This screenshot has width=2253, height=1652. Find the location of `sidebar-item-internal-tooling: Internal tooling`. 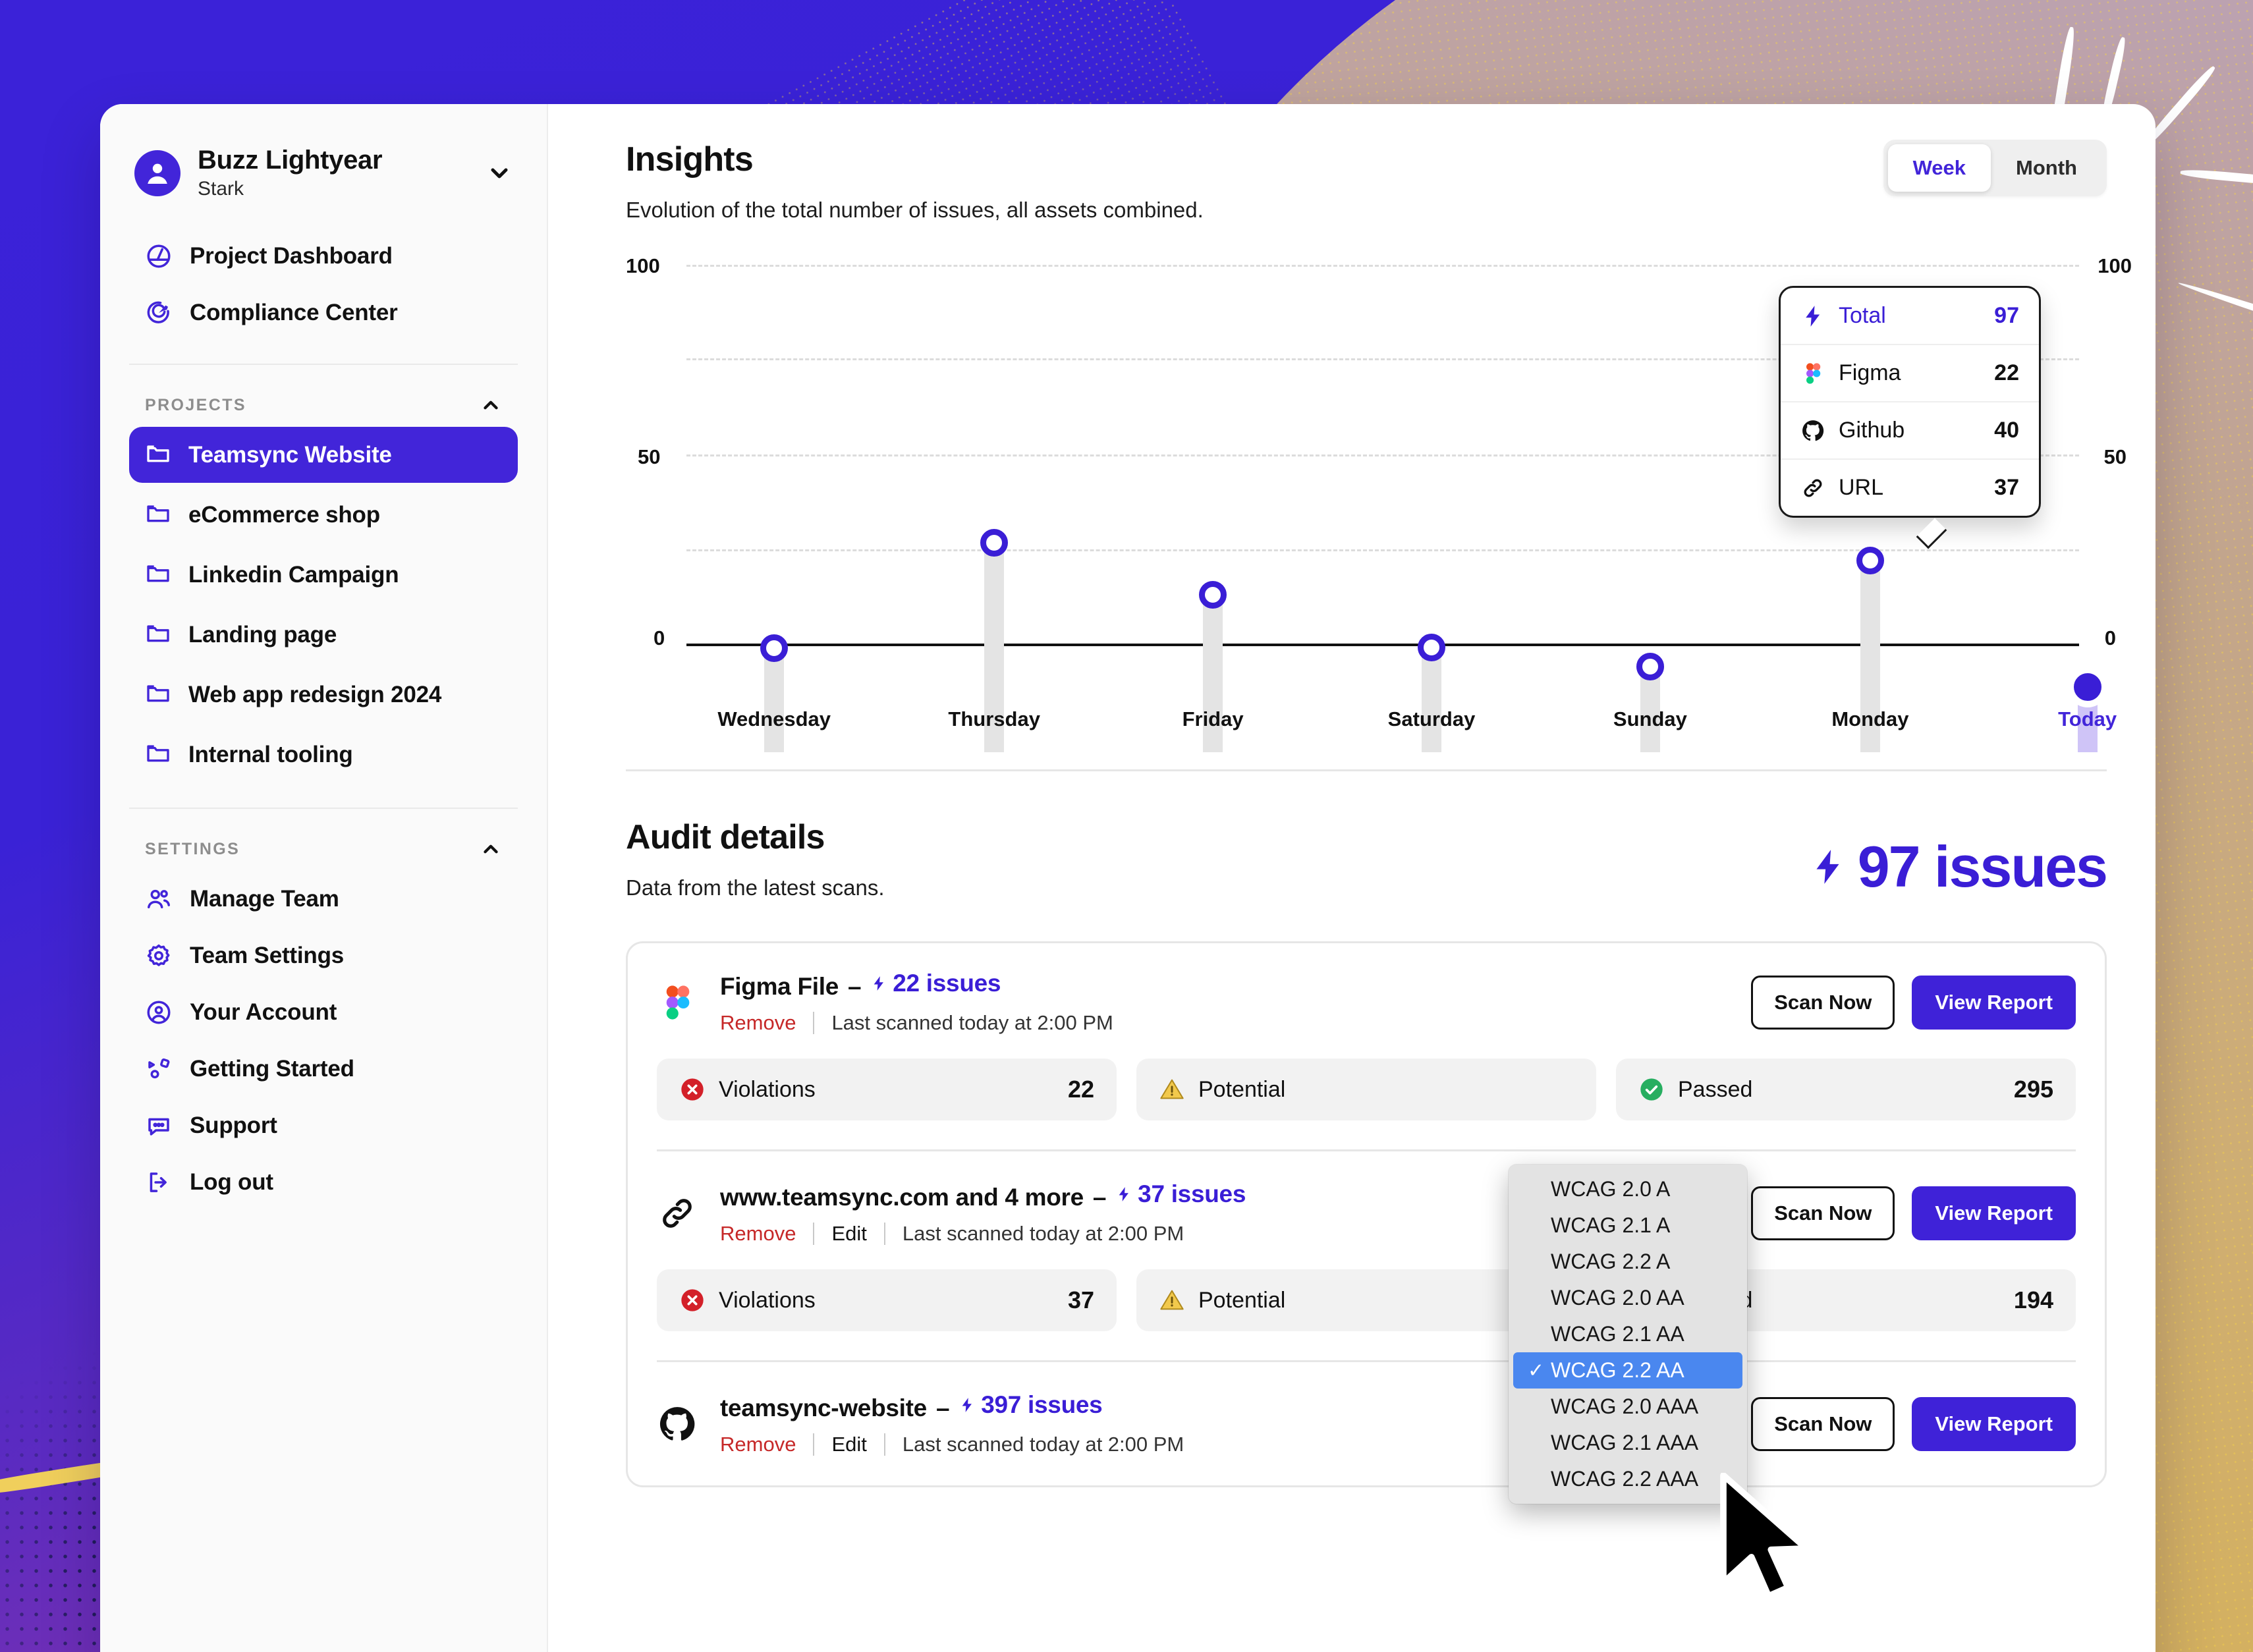

sidebar-item-internal-tooling: Internal tooling is located at coordinates (323, 755).